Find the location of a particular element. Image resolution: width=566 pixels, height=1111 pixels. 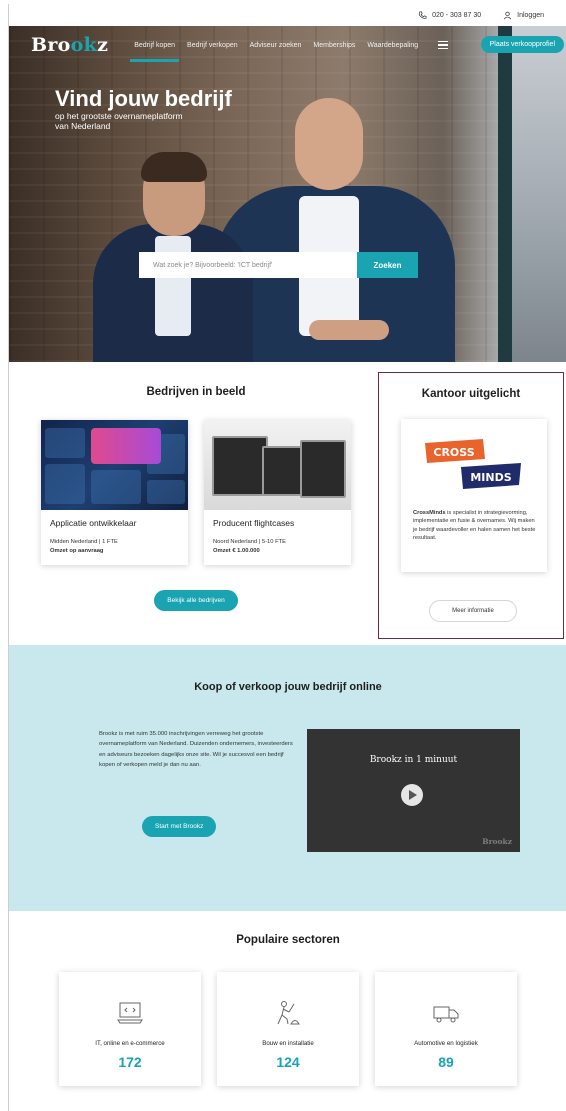

user-icon is located at coordinates (507, 15).